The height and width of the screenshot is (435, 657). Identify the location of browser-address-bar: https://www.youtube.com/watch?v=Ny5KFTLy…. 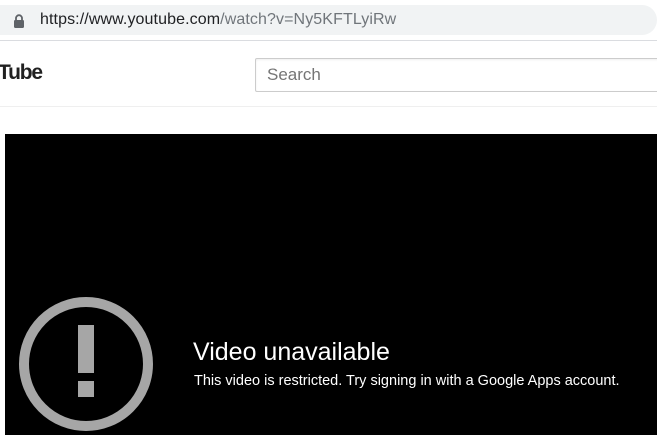
(328, 20).